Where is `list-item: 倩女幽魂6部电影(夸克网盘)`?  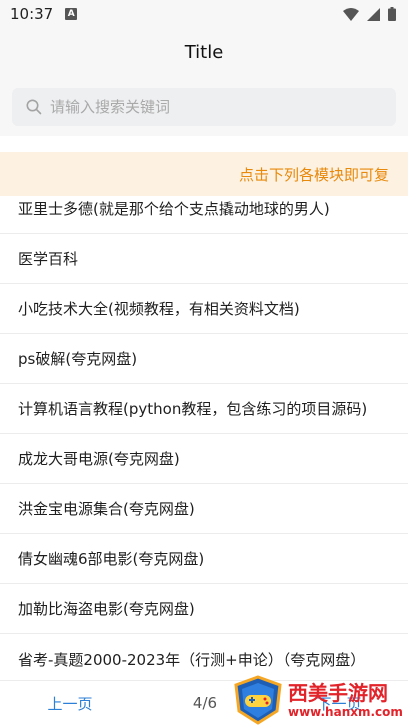 list-item: 倩女幽魂6部电影(夸克网盘) is located at coordinates (204, 559).